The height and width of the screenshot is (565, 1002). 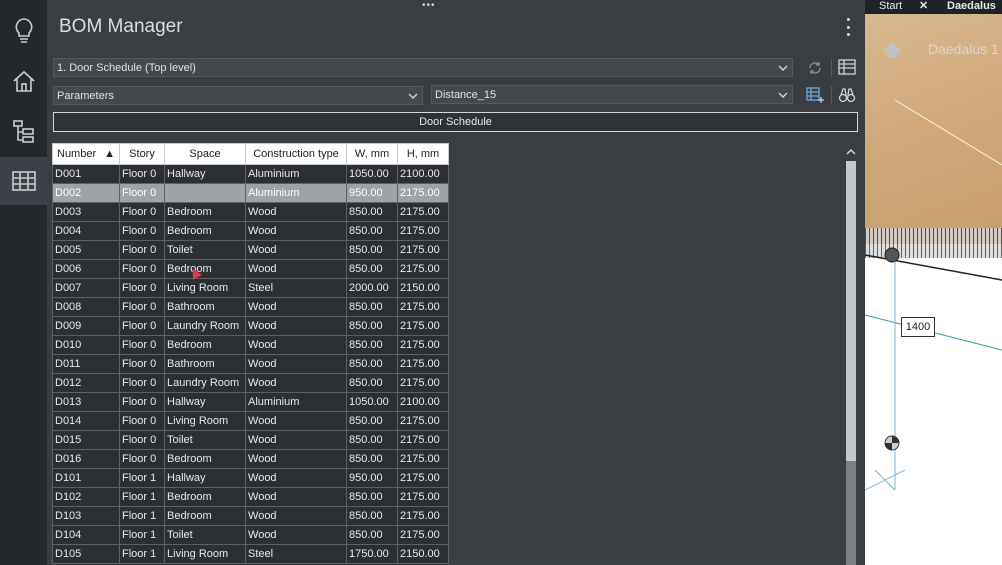 I want to click on table-cell: Aluminium, so click(x=296, y=193).